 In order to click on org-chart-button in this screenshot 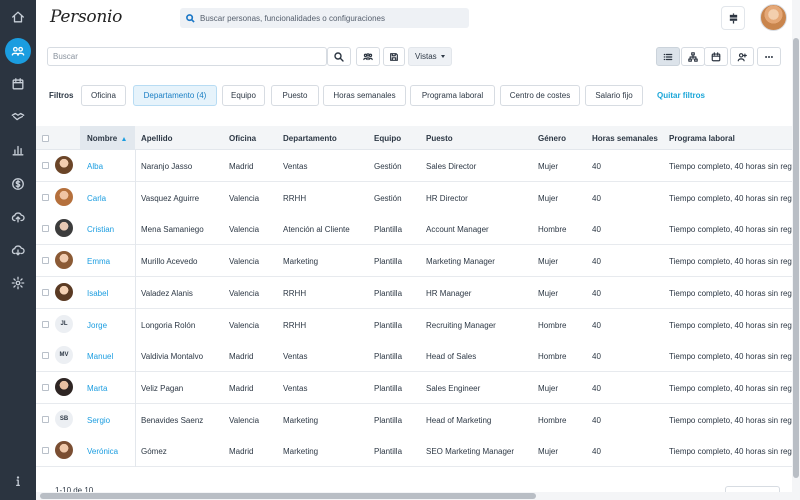, I will do `click(693, 56)`.